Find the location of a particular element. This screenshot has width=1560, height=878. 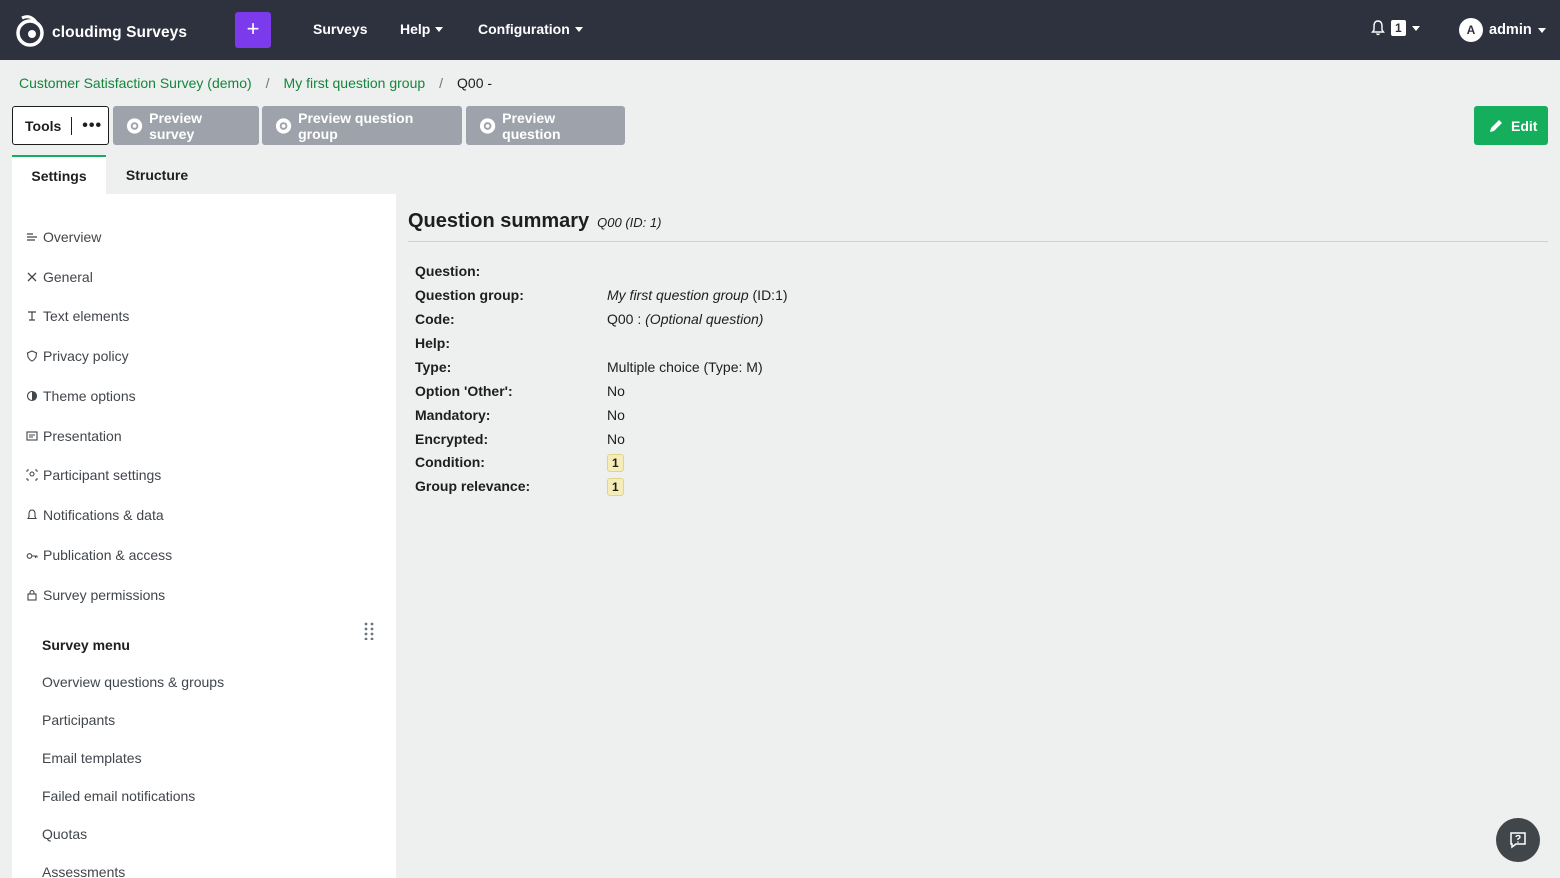

row-label: Condition: is located at coordinates (450, 462).